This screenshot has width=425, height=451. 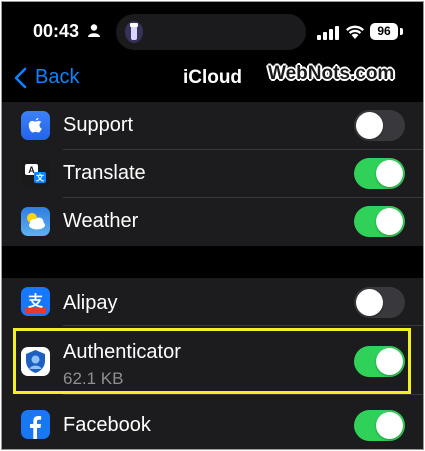 I want to click on person-icon, so click(x=94, y=30).